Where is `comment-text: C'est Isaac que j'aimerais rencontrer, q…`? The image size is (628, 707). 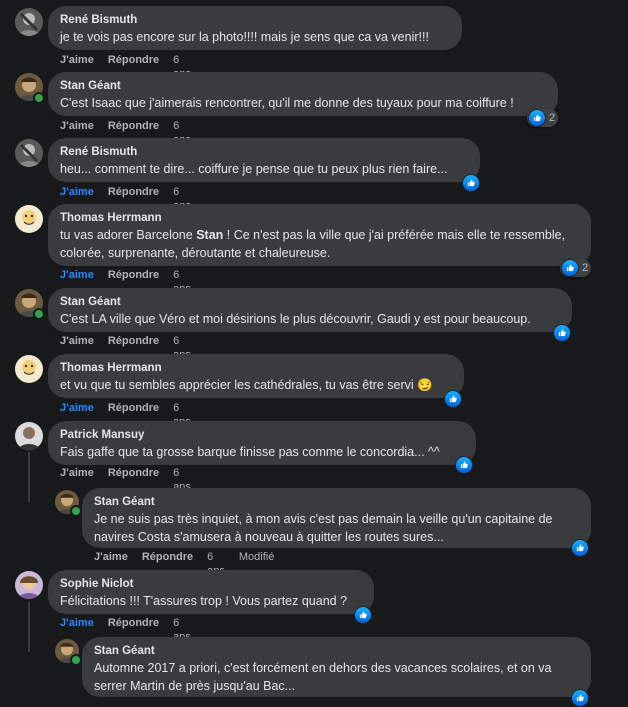
comment-text: C'est Isaac que j'aimerais rencontrer, q… is located at coordinates (287, 103).